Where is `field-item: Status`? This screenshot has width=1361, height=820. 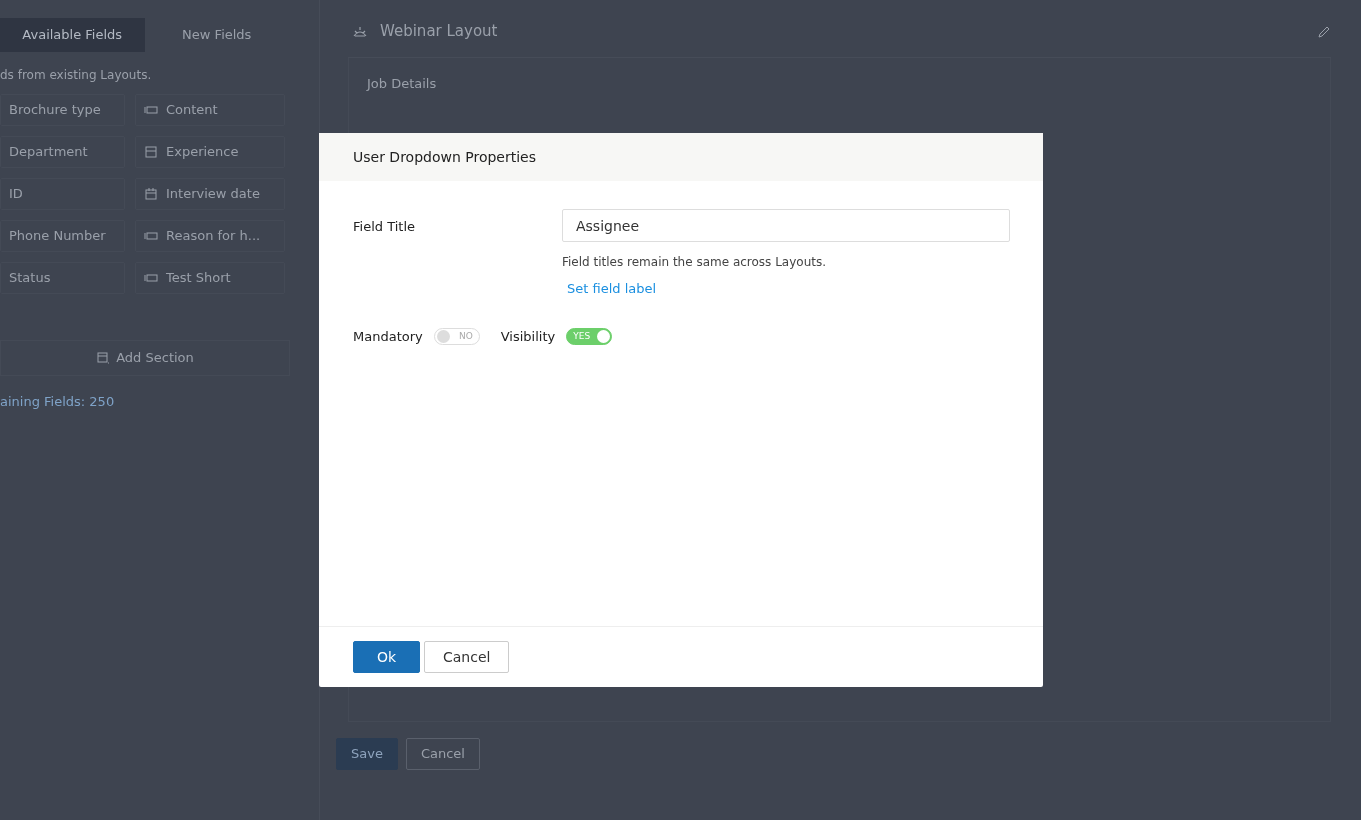
field-item: Status is located at coordinates (62, 278).